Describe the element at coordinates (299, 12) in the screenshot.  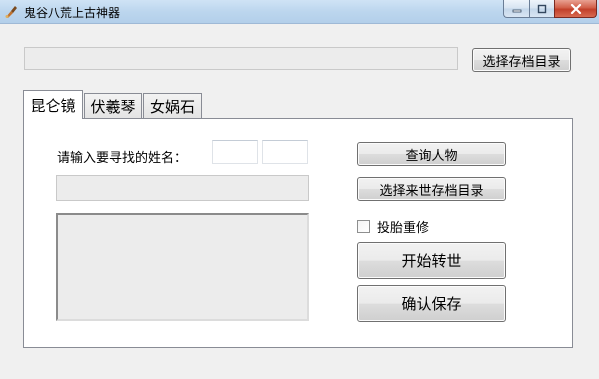
I see `title-bar: 鬼谷八荒上古神器` at that location.